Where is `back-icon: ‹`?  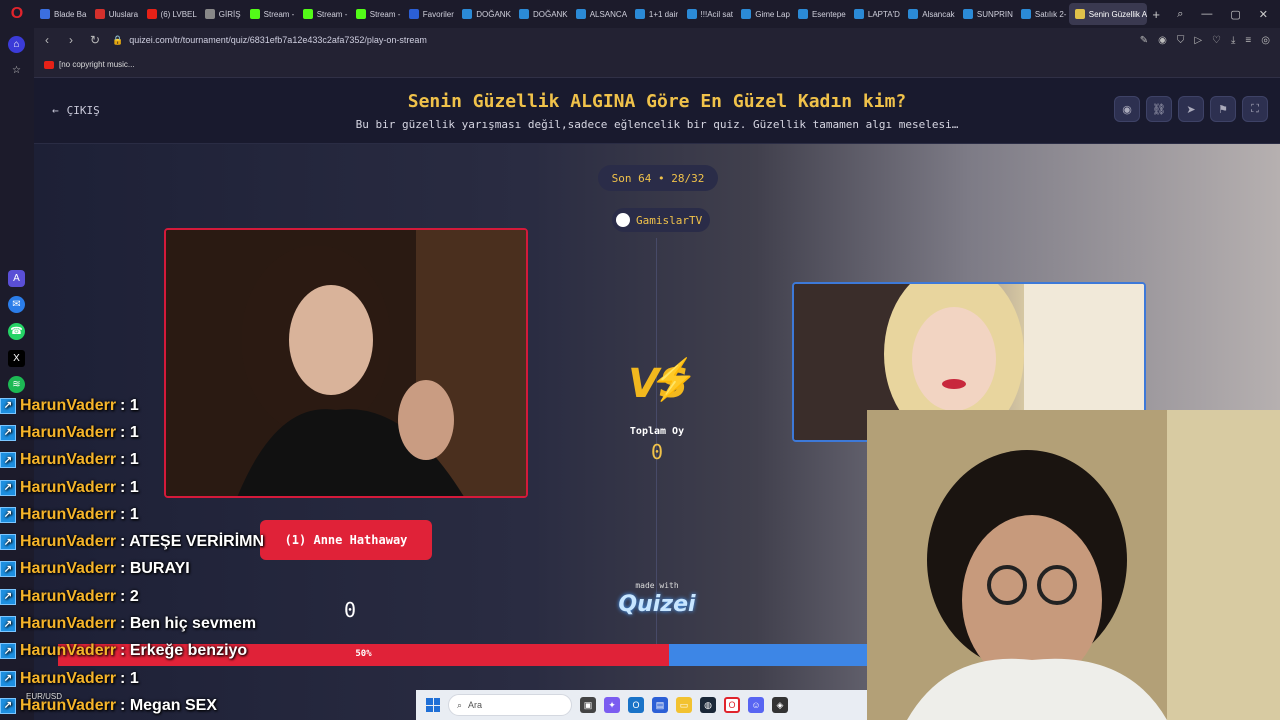
back-icon: ‹ is located at coordinates (47, 40).